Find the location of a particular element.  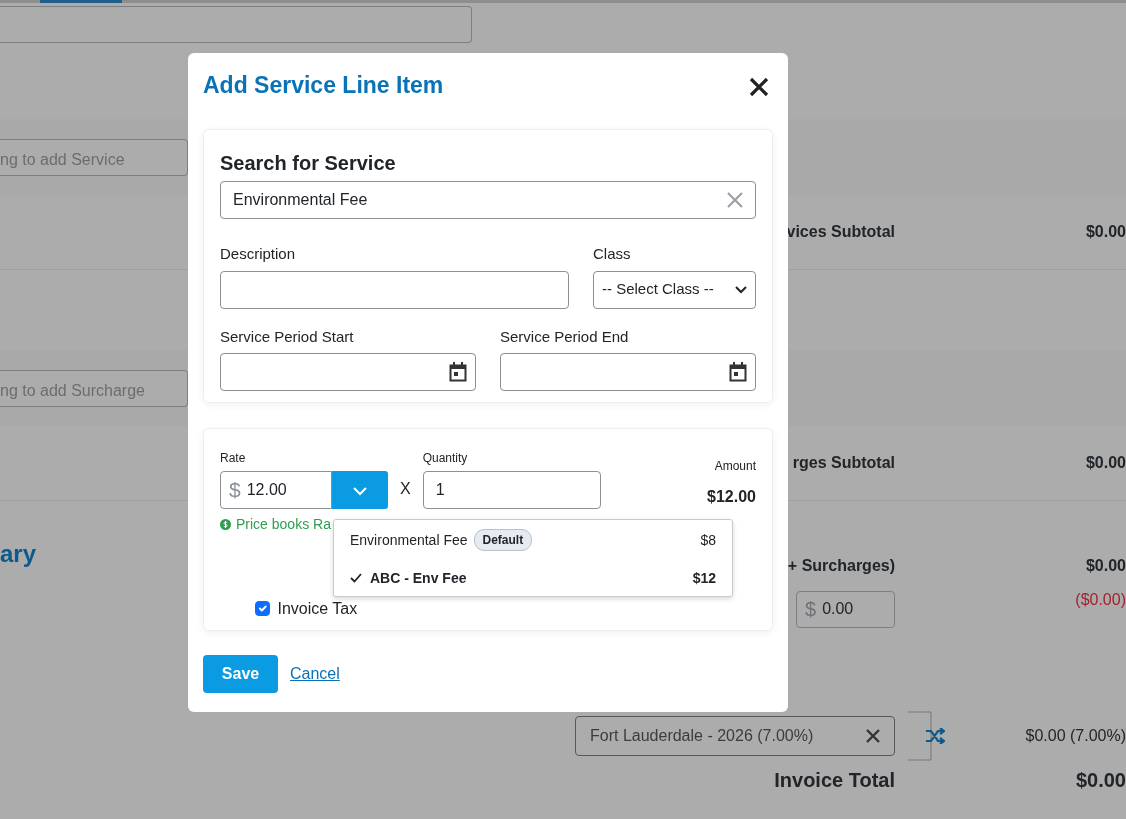

menu-option: ABC - Env Fee $12 is located at coordinates (533, 578).